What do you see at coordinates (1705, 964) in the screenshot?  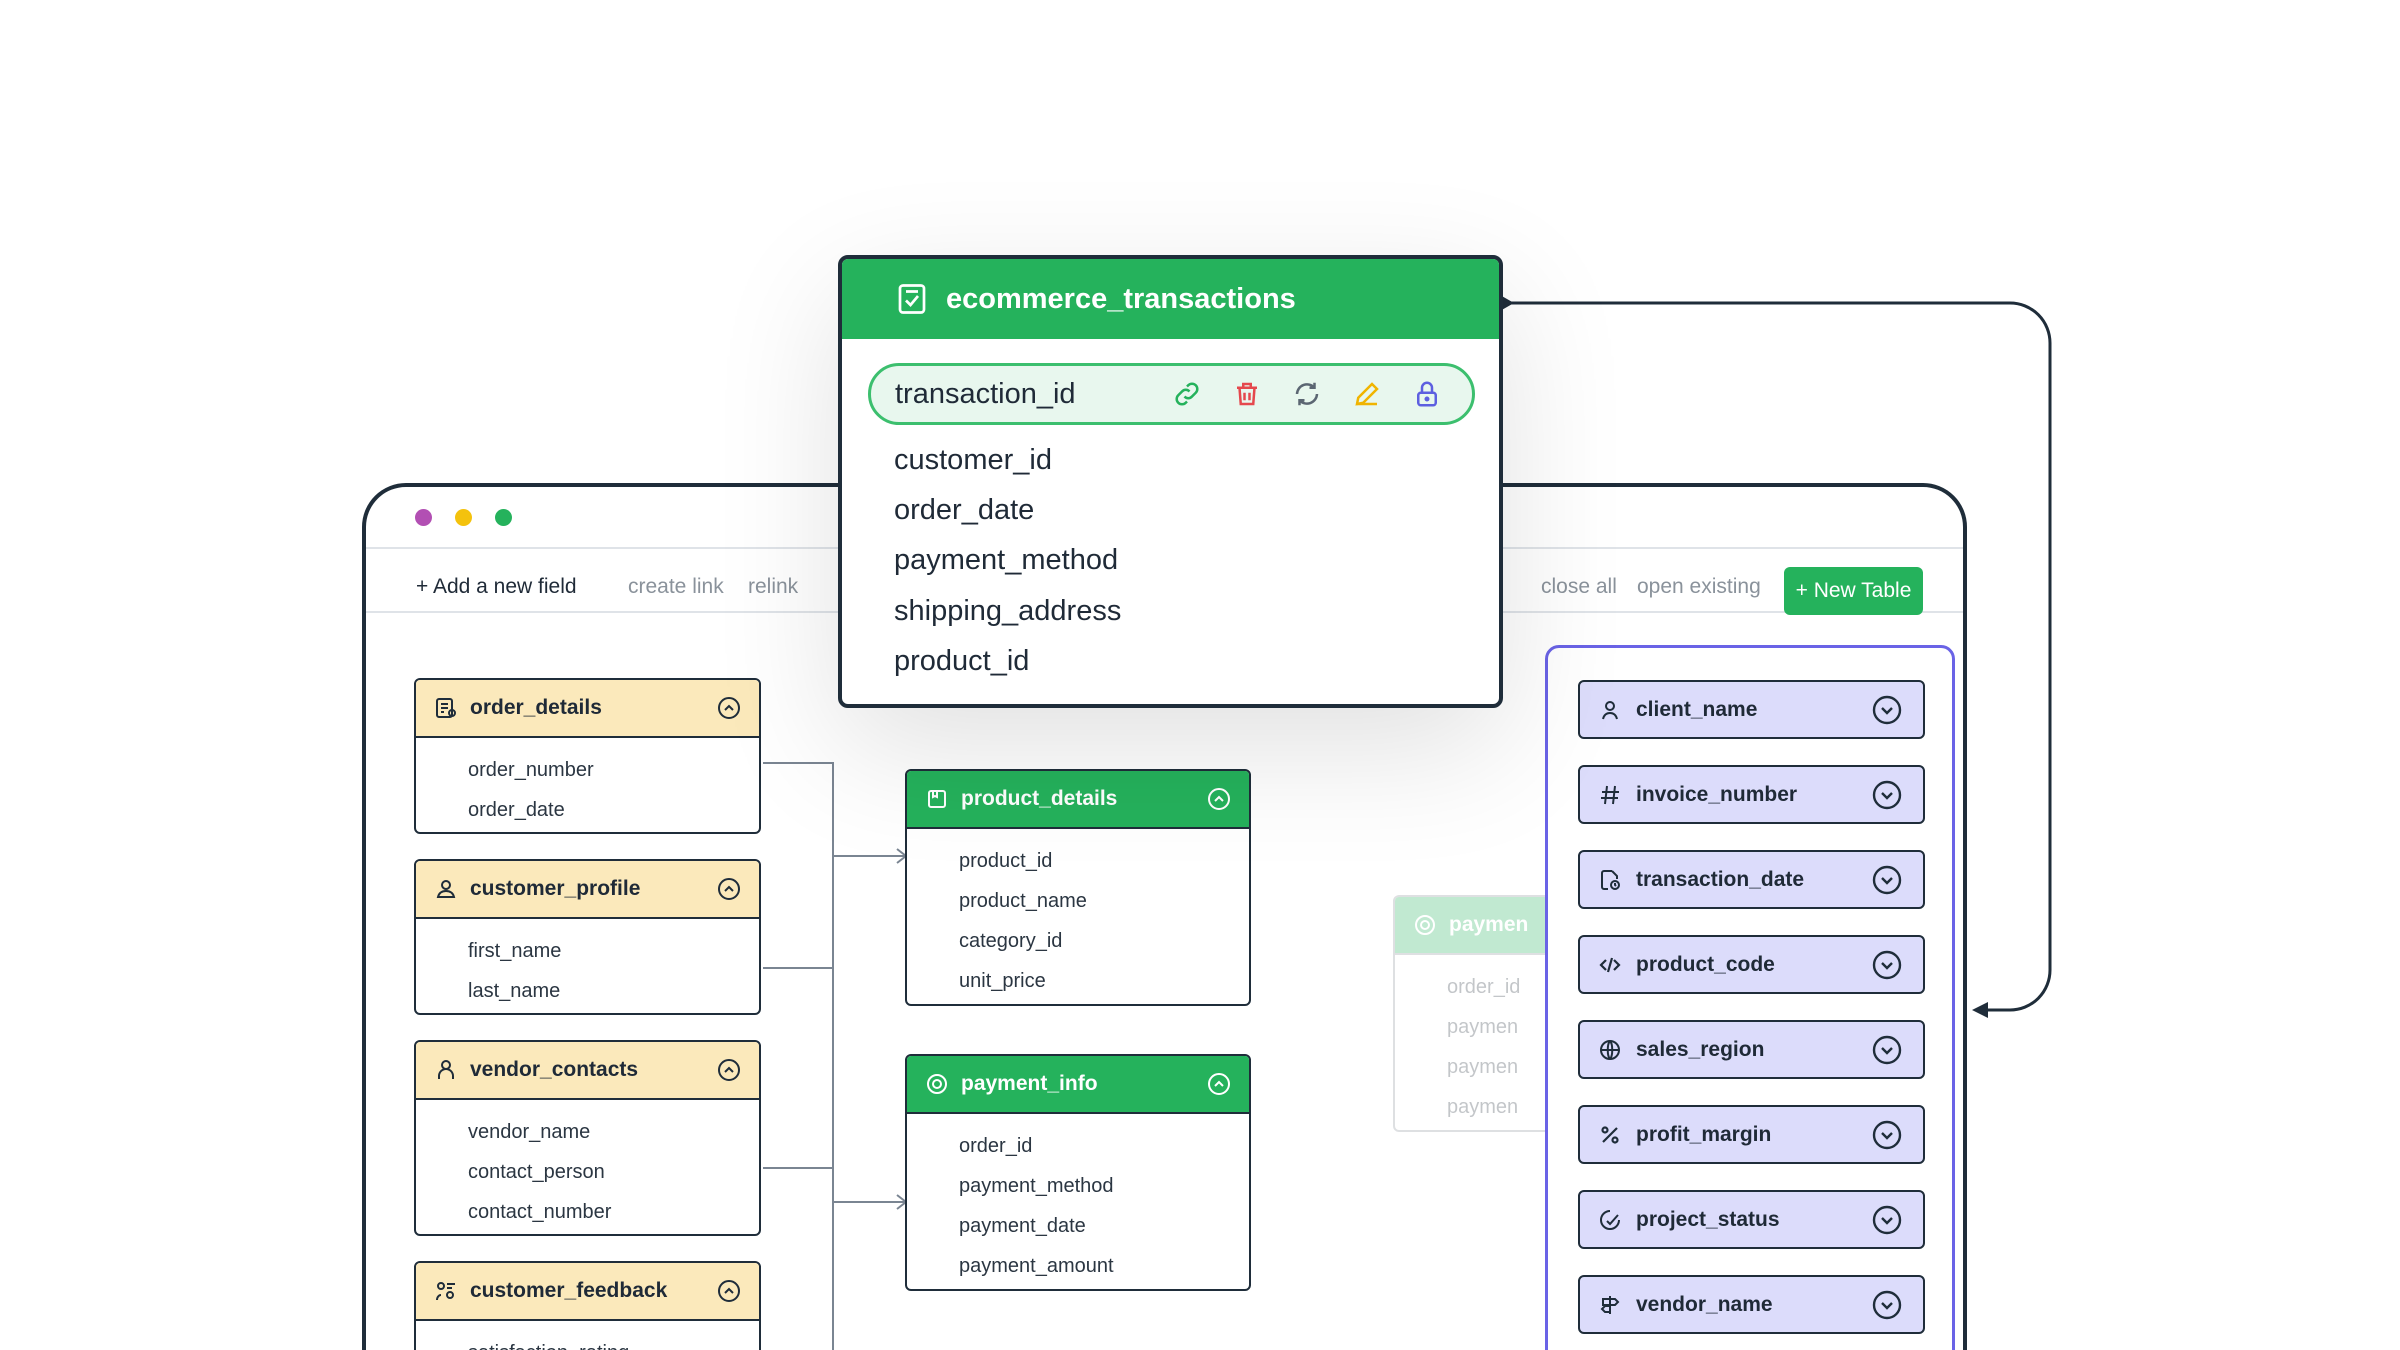 I see `field-label: product_code` at bounding box center [1705, 964].